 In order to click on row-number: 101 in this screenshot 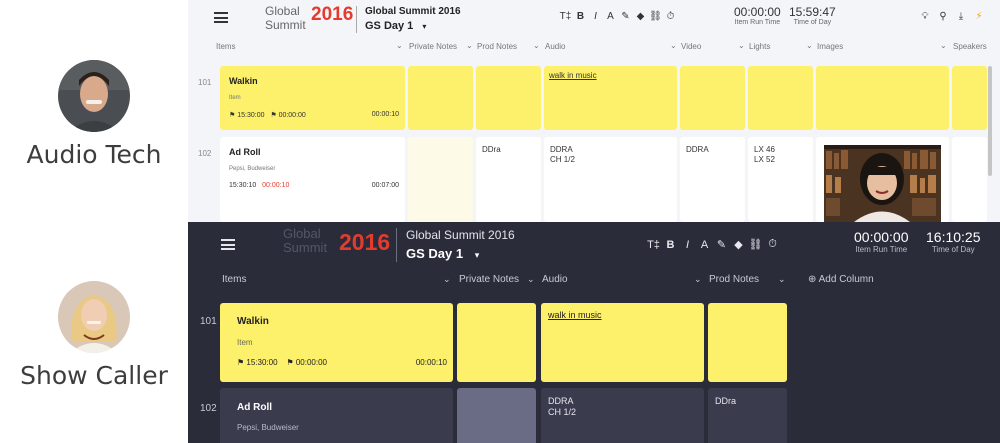, I will do `click(208, 321)`.